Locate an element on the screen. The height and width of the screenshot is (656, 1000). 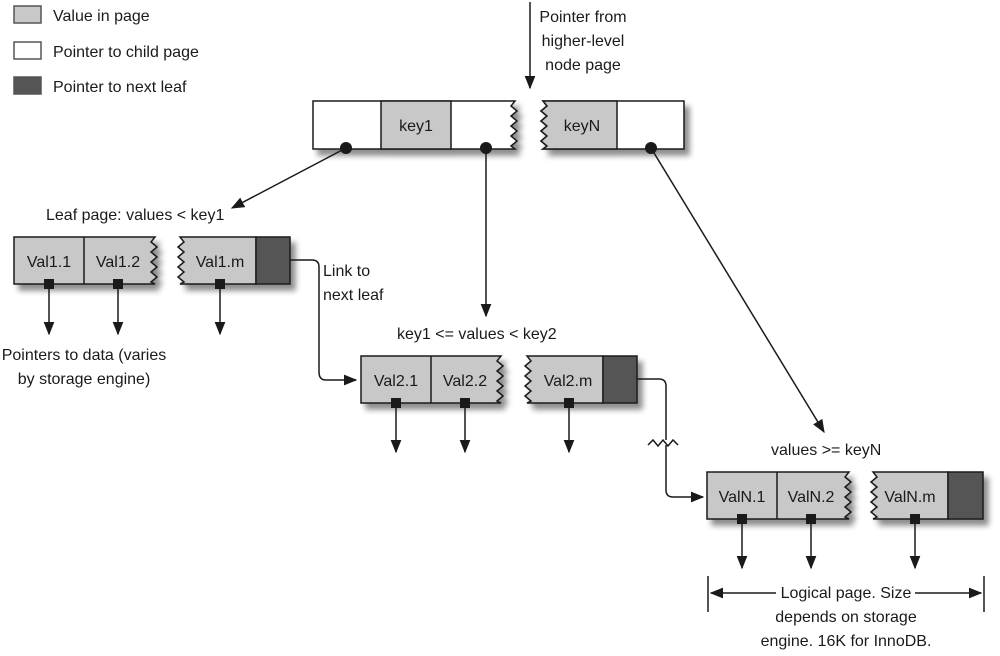
pointers-to-data-line2: by storage engine) is located at coordinates (84, 379).